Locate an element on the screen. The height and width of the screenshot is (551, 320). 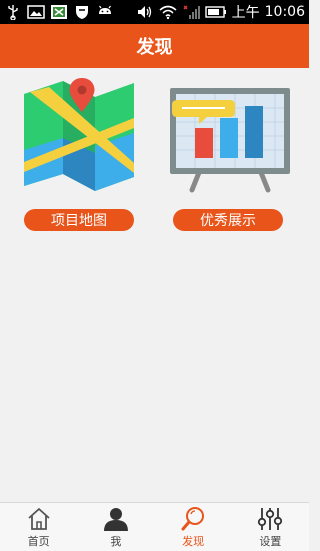
tab-home: 首页 is located at coordinates (38, 527).